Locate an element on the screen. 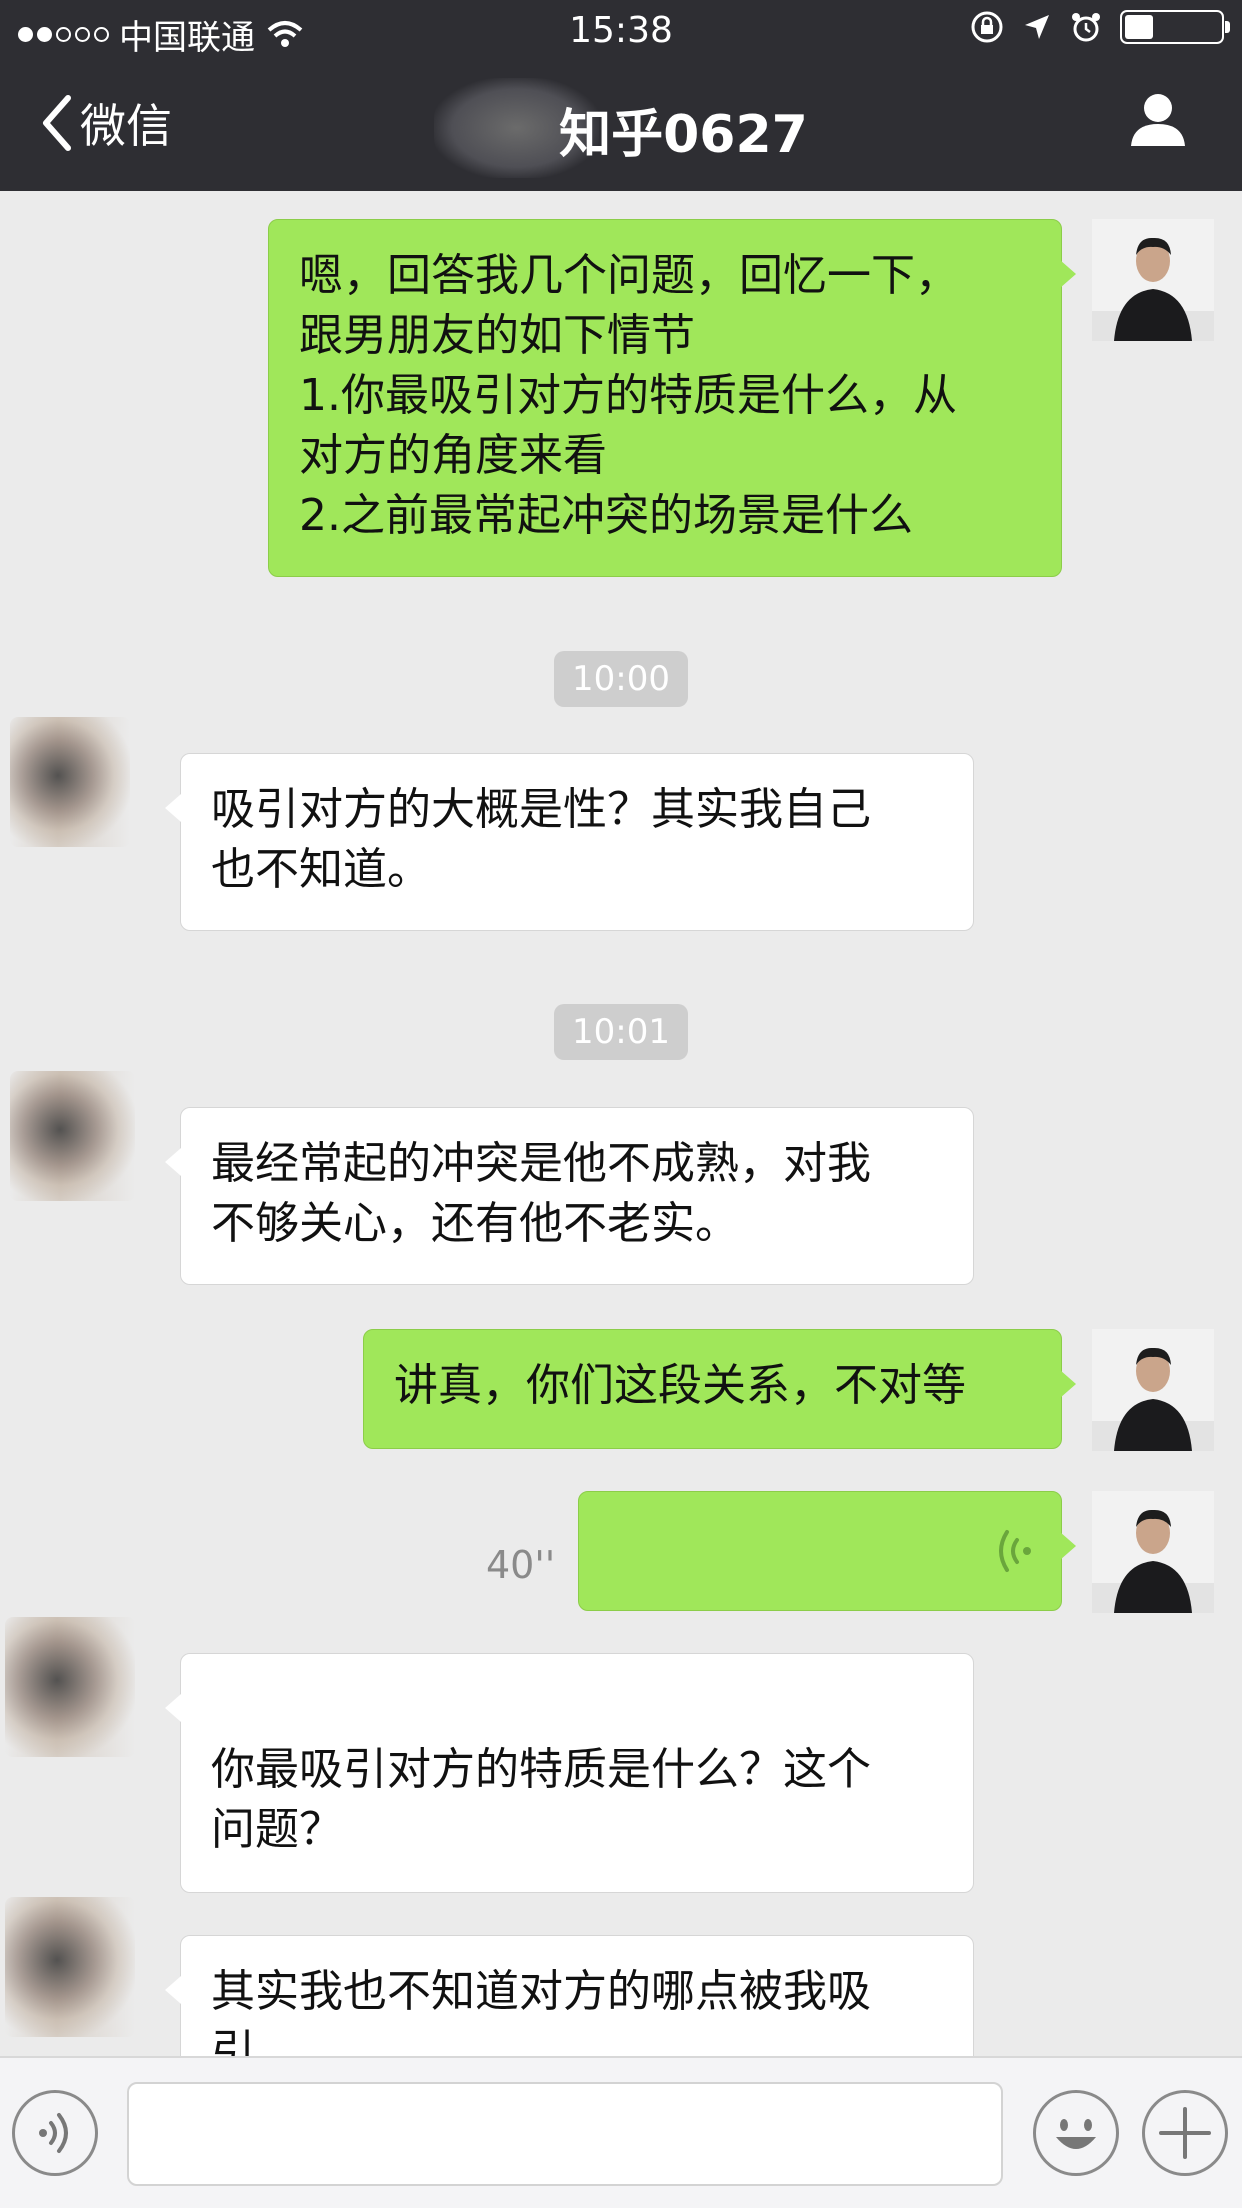  time-divider: 10:01 is located at coordinates (621, 1032).